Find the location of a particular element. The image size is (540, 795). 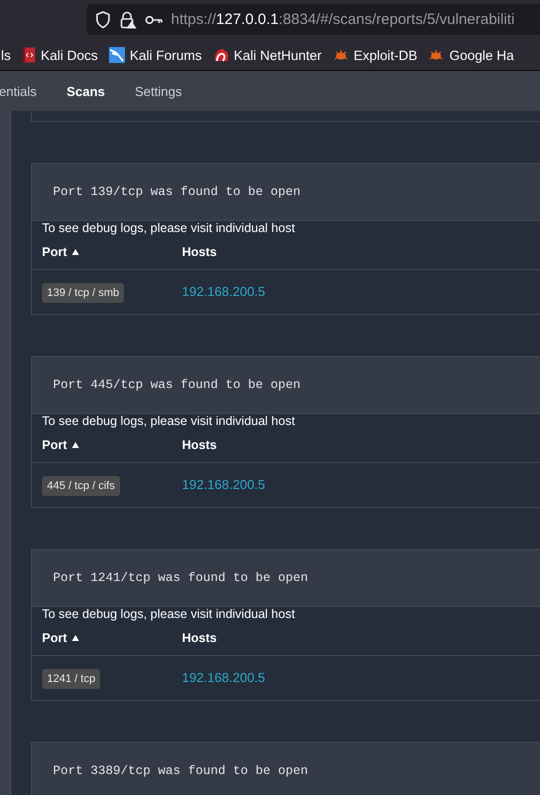

bookmark-link: Kali Docs is located at coordinates (60, 55).